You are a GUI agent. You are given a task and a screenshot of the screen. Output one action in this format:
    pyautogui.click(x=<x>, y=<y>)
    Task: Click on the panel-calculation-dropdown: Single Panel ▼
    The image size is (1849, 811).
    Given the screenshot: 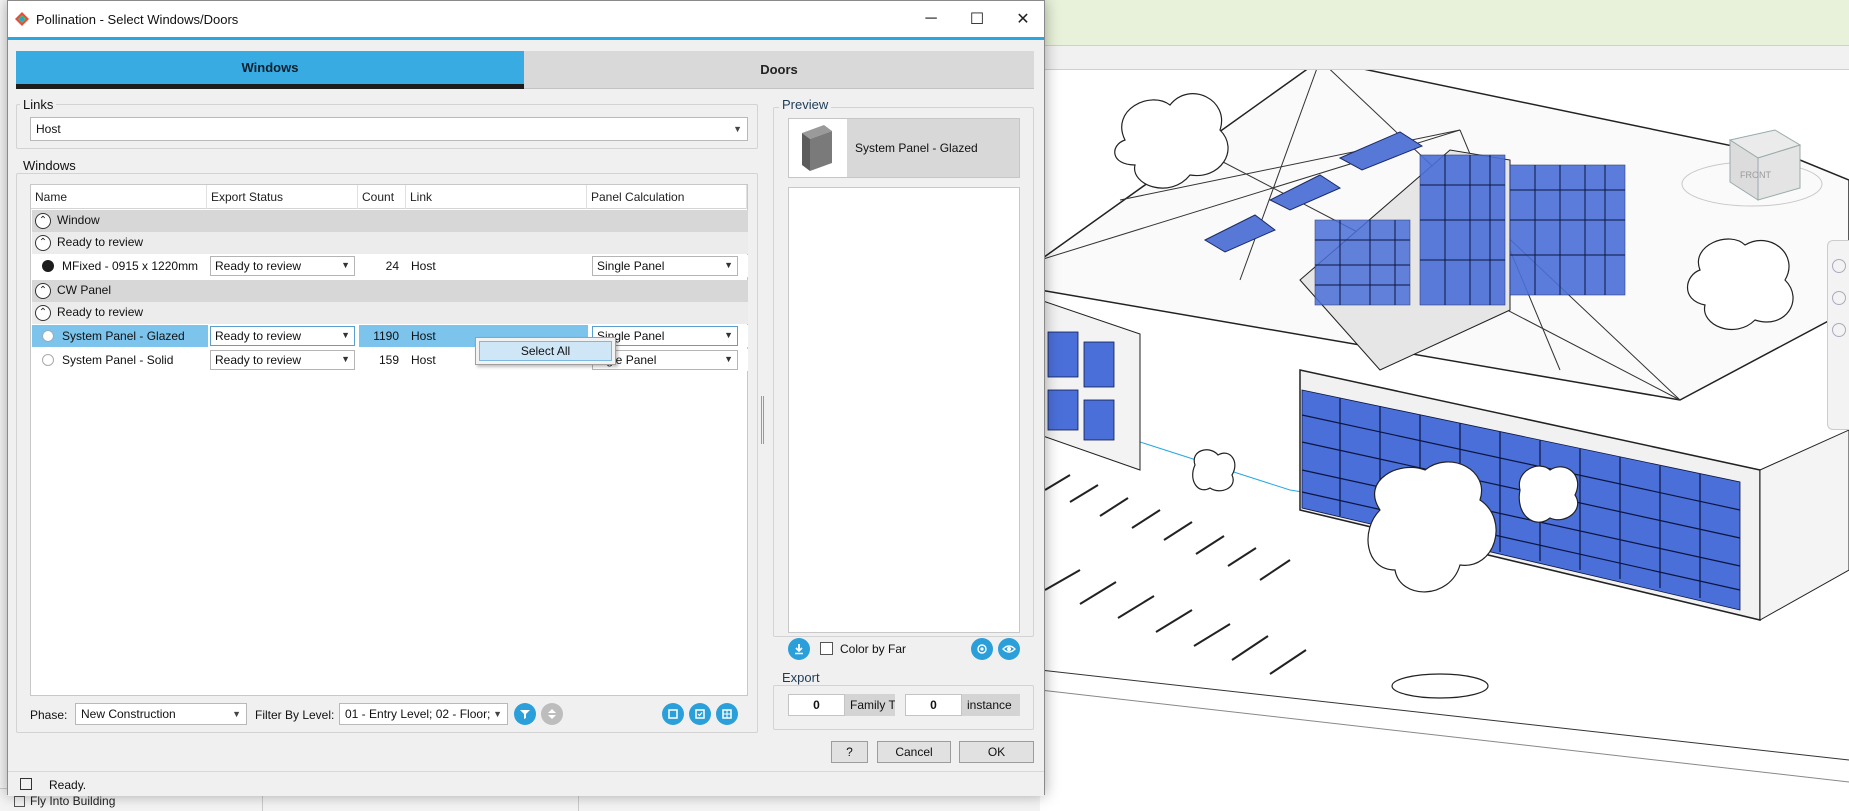 What is the action you would take?
    pyautogui.click(x=665, y=266)
    